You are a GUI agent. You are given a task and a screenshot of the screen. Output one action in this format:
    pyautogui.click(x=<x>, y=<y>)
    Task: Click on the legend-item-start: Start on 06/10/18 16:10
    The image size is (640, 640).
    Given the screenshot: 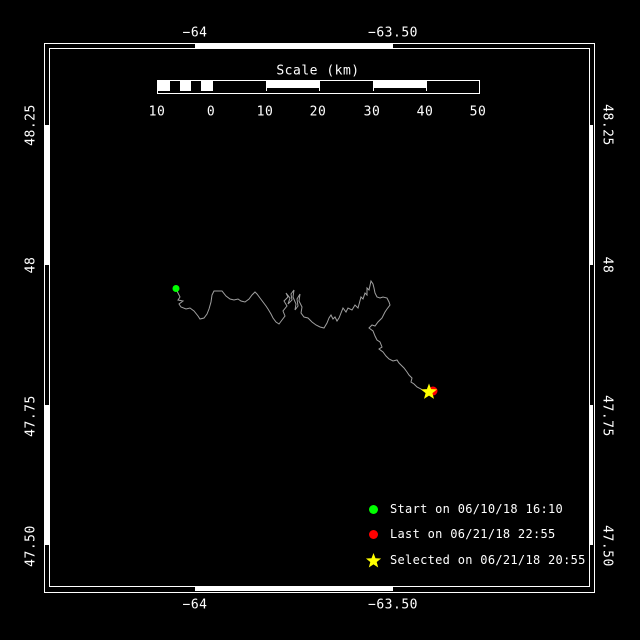 What is the action you would take?
    pyautogui.click(x=464, y=509)
    